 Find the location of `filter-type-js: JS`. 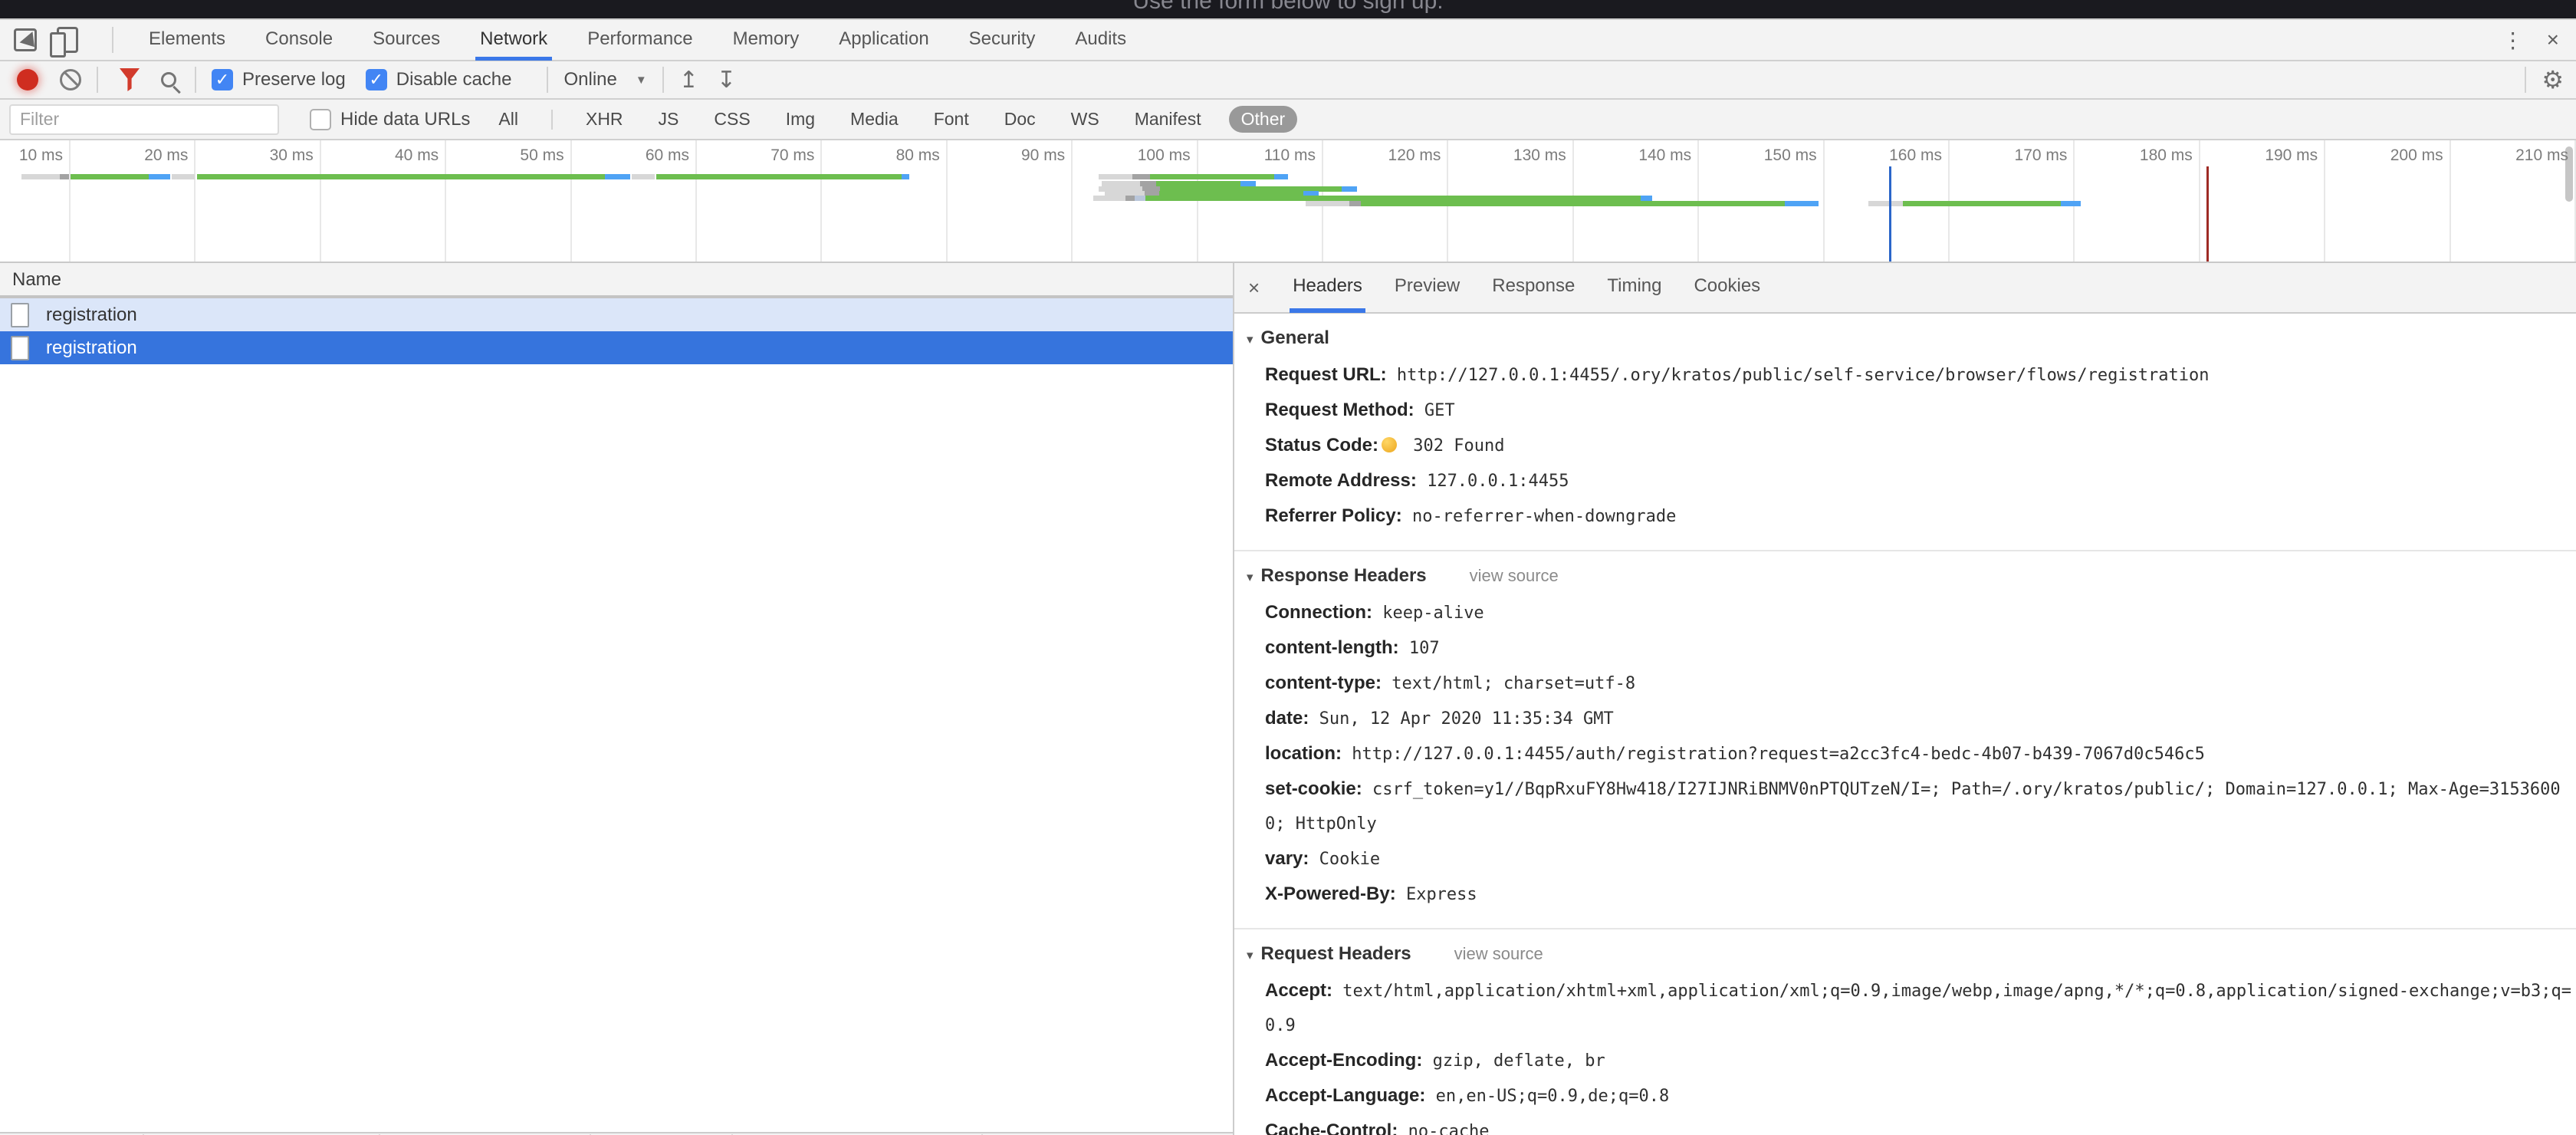

filter-type-js: JS is located at coordinates (669, 119).